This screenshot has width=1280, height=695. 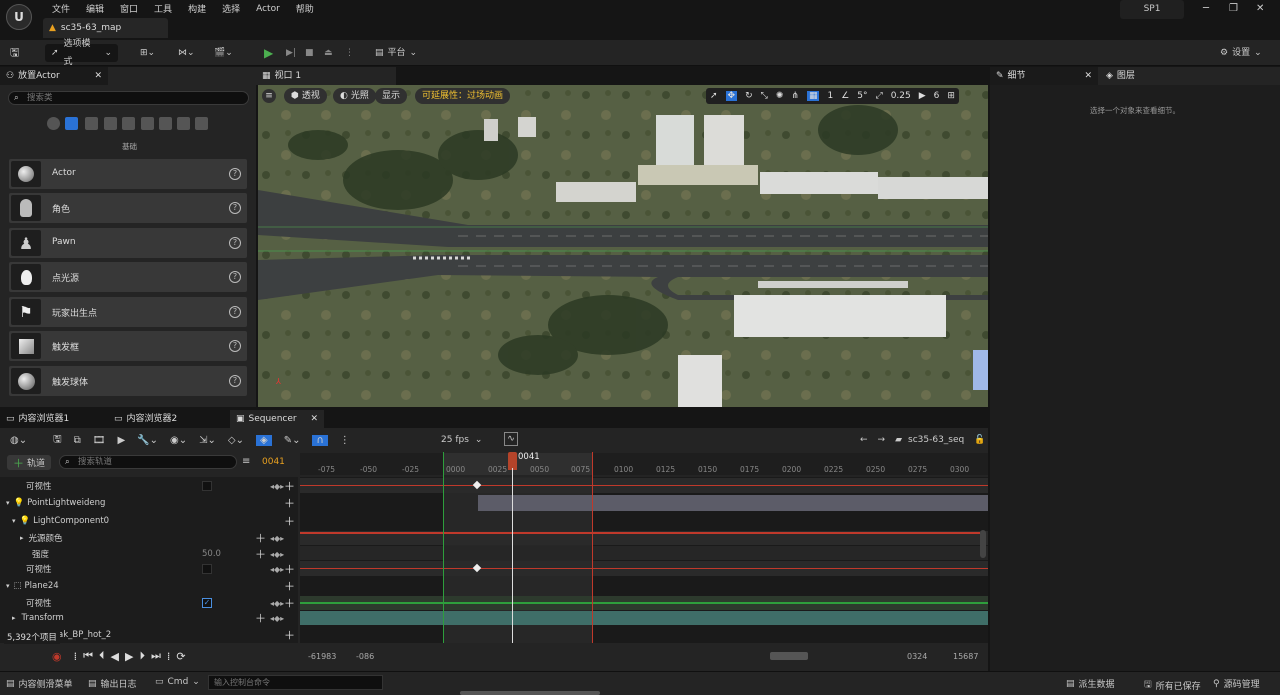 What do you see at coordinates (223, 53) in the screenshot?
I see `cinematics-icon: 🎬⌄` at bounding box center [223, 53].